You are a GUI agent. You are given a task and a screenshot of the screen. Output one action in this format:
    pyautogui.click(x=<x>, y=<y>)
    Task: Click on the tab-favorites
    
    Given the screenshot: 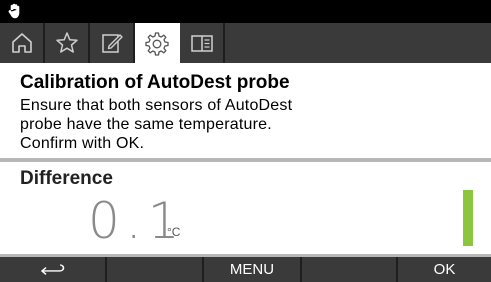 What is the action you would take?
    pyautogui.click(x=67, y=43)
    